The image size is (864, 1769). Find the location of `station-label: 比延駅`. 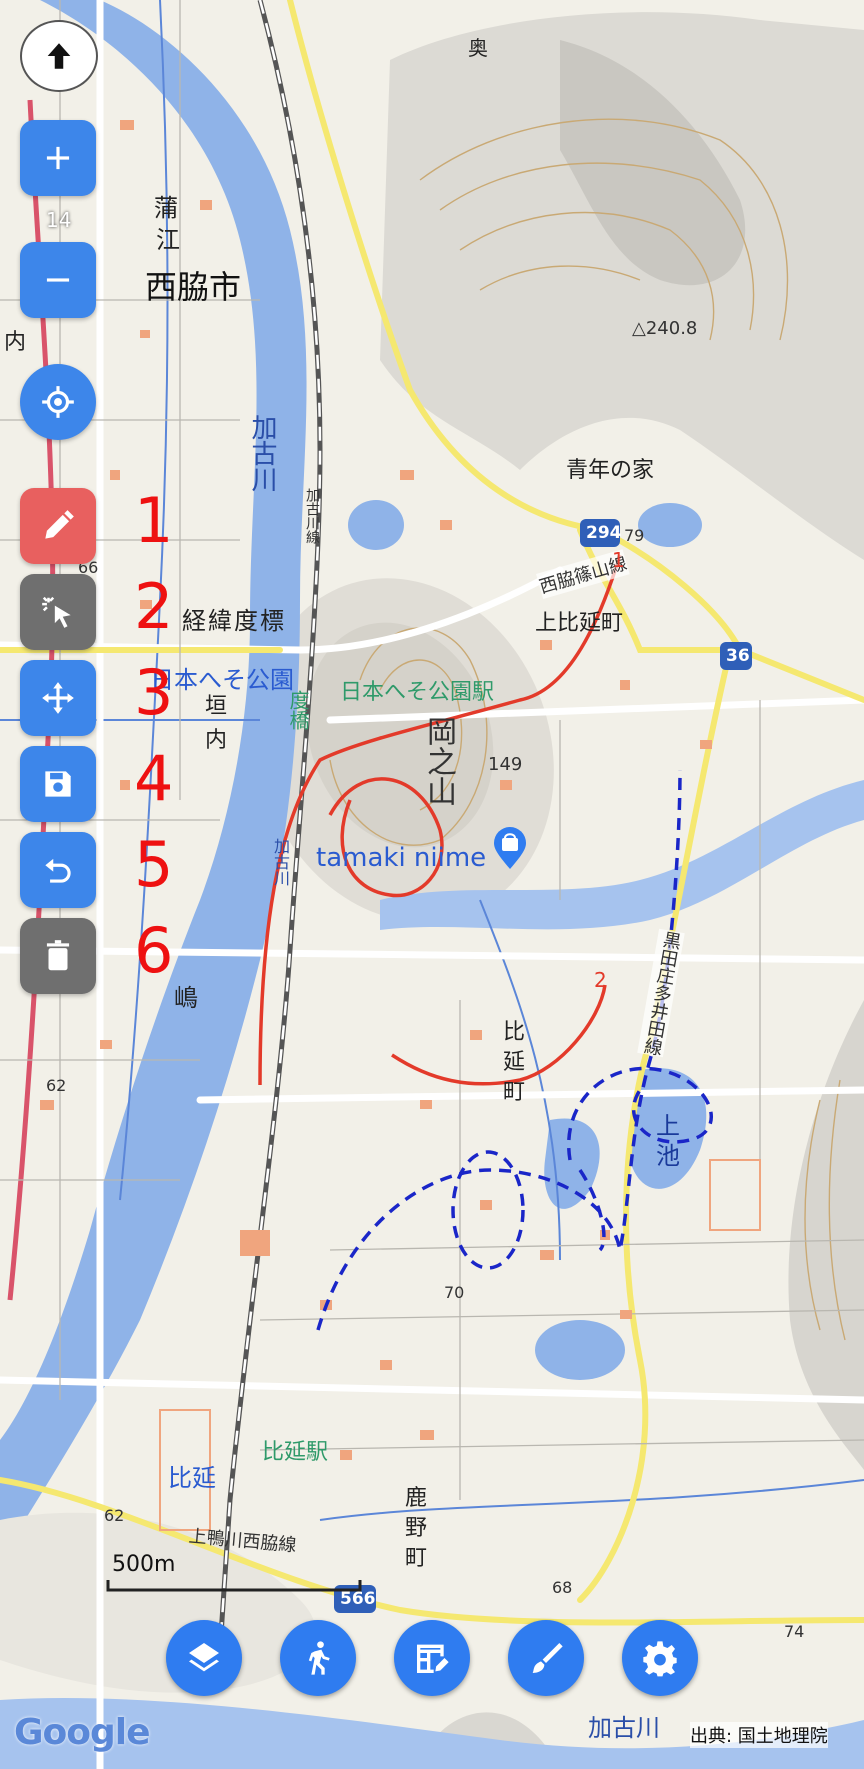

station-label: 比延駅 is located at coordinates (295, 1452).